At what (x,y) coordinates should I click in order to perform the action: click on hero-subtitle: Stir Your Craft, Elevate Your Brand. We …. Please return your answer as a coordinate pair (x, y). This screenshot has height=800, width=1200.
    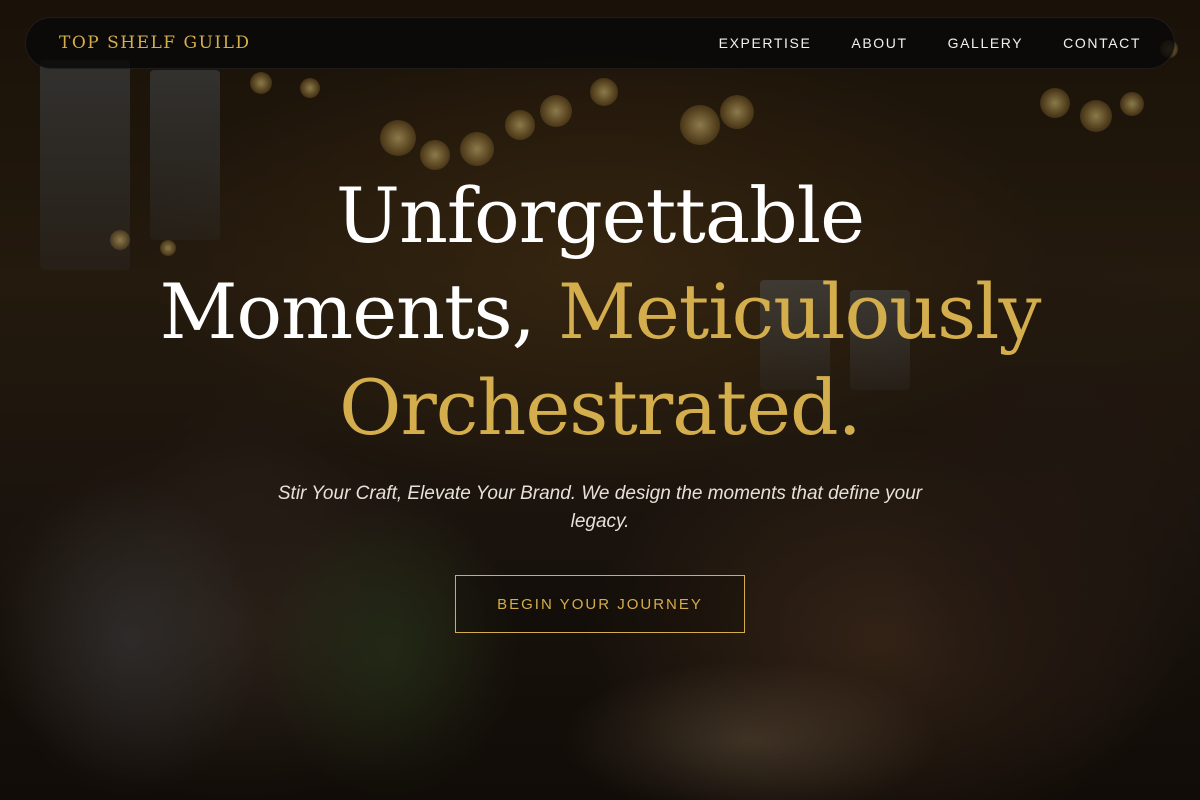
    Looking at the image, I should click on (600, 507).